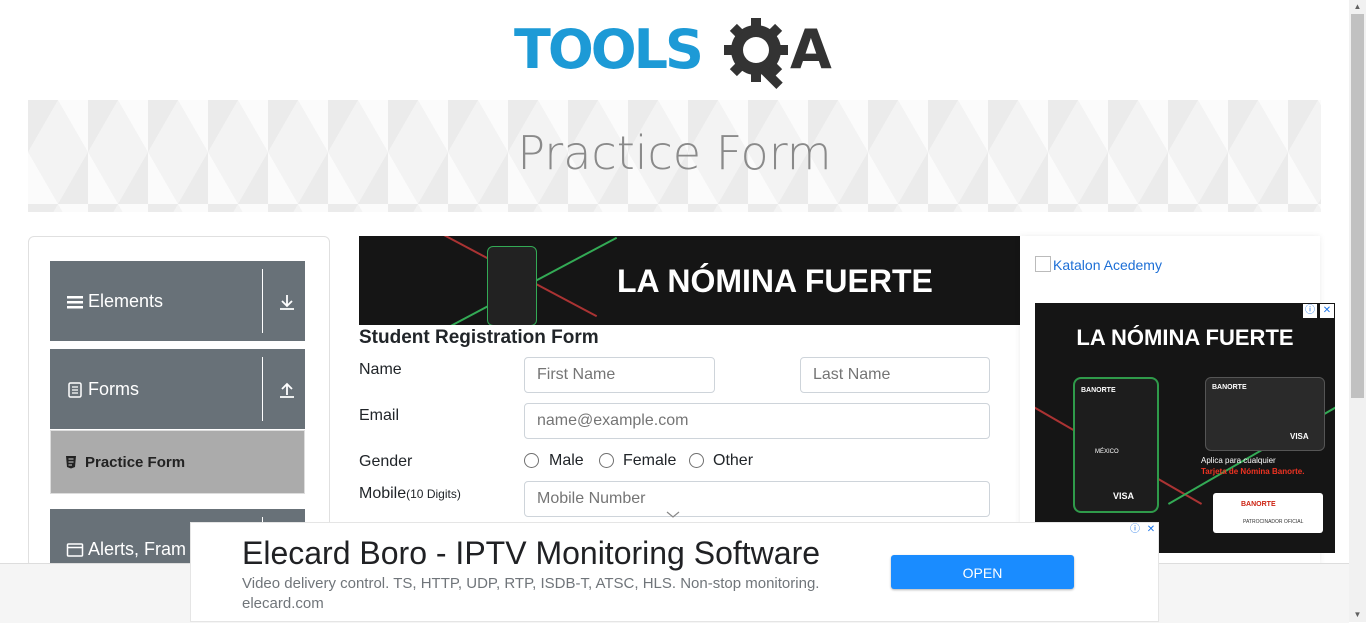 The height and width of the screenshot is (623, 1366). I want to click on mobile-hint: (10 Digits), so click(433, 494).